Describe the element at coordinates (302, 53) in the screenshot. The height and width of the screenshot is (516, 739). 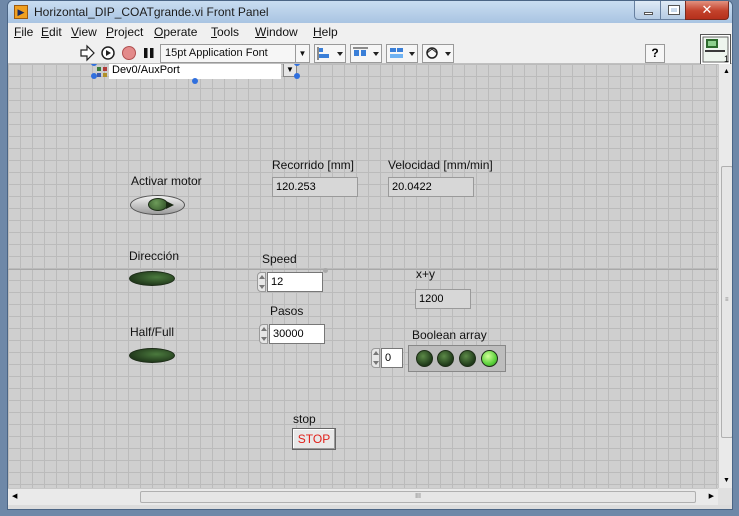
I see `dropdown-arrow-icon: ▼` at that location.